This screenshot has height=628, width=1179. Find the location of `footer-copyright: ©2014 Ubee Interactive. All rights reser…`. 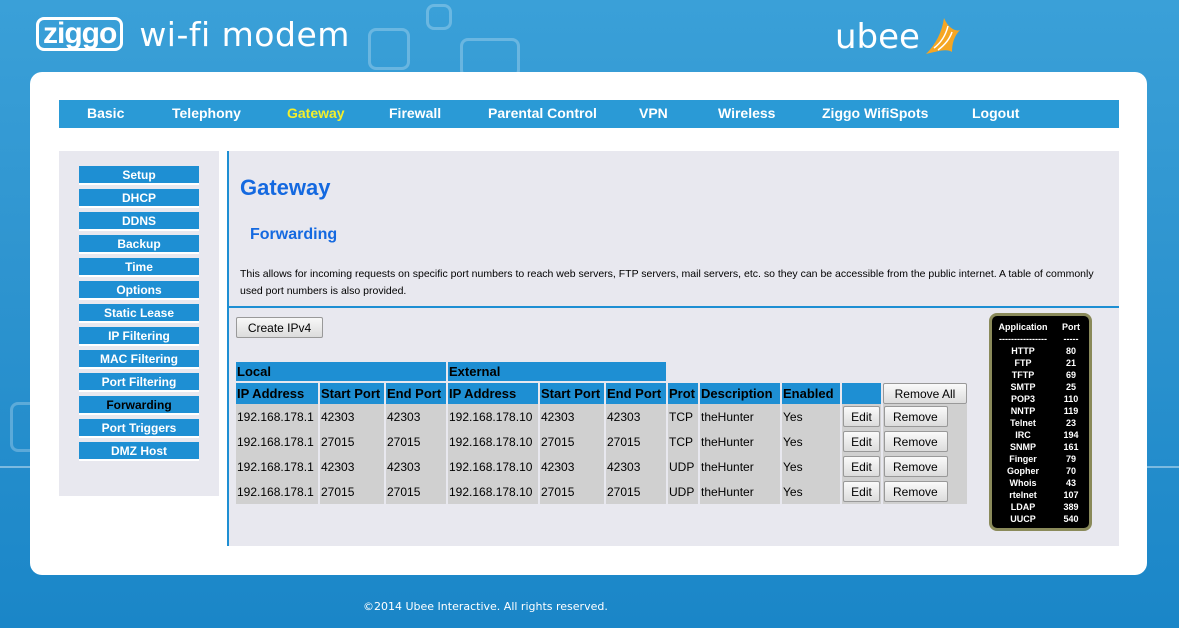

footer-copyright: ©2014 Ubee Interactive. All rights reser… is located at coordinates (485, 606).